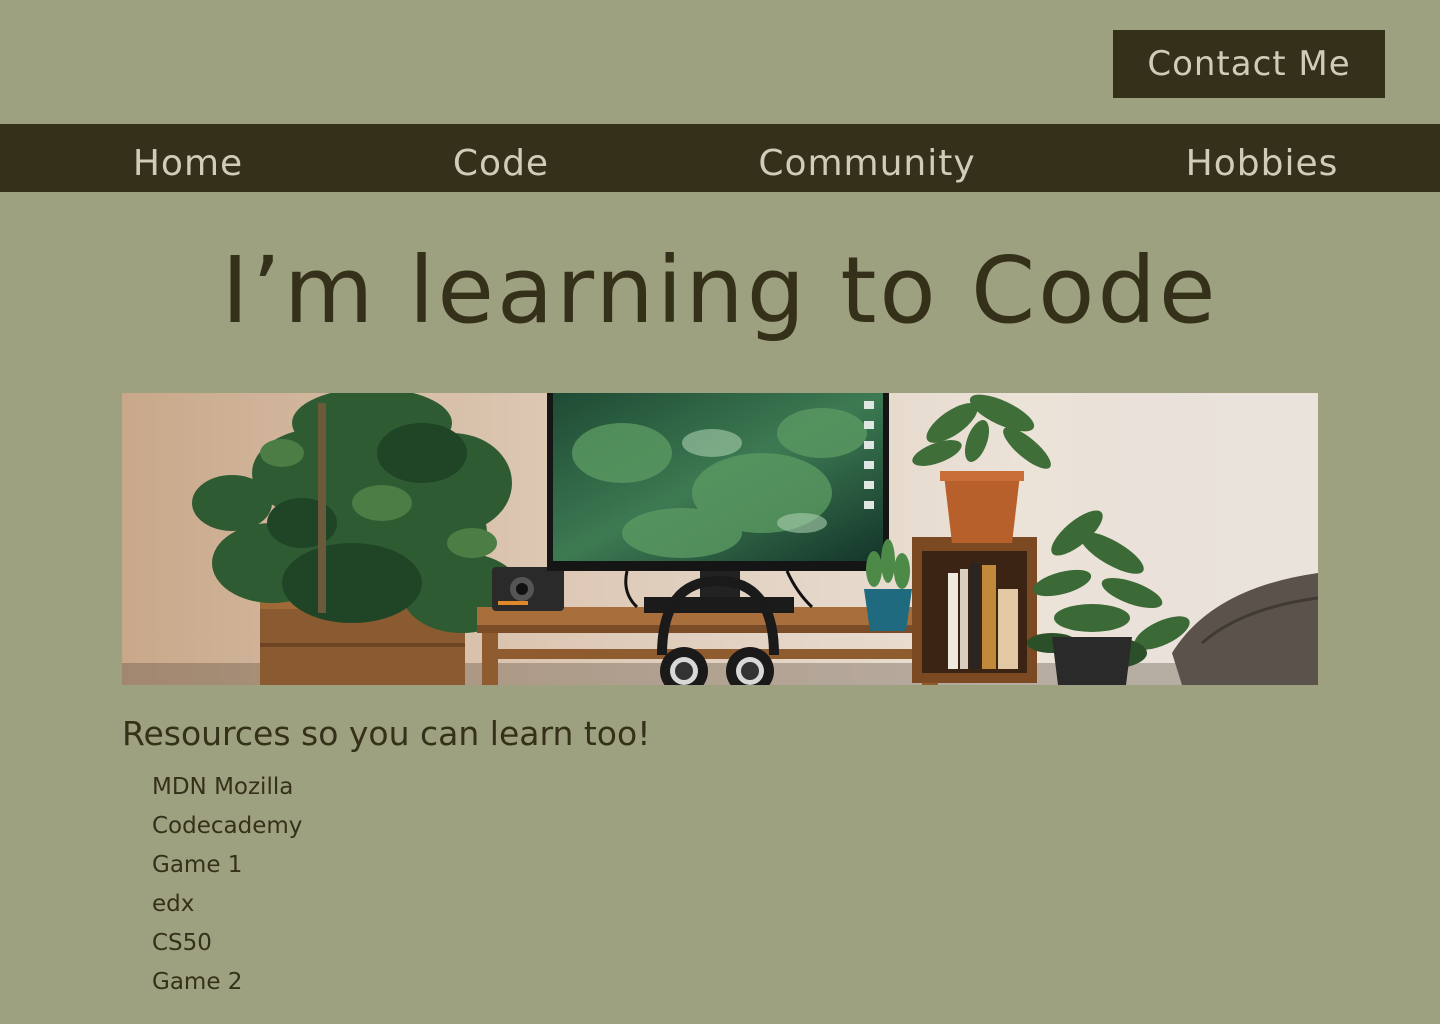 This screenshot has width=1440, height=1024. Describe the element at coordinates (197, 982) in the screenshot. I see `resource-link-game-2: Game 2` at that location.